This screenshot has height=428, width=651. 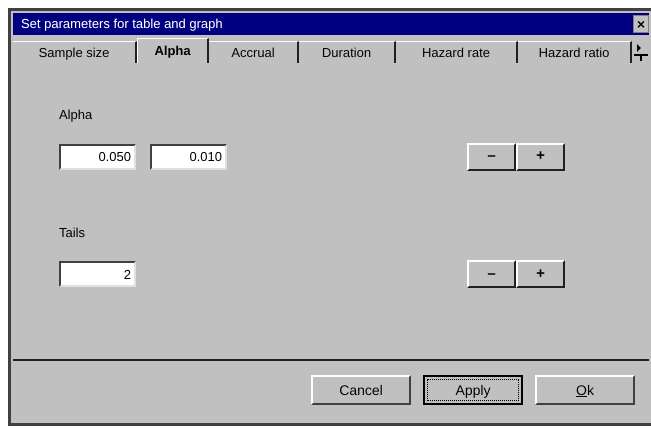 What do you see at coordinates (97, 157) in the screenshot?
I see `input-field: 0.050` at bounding box center [97, 157].